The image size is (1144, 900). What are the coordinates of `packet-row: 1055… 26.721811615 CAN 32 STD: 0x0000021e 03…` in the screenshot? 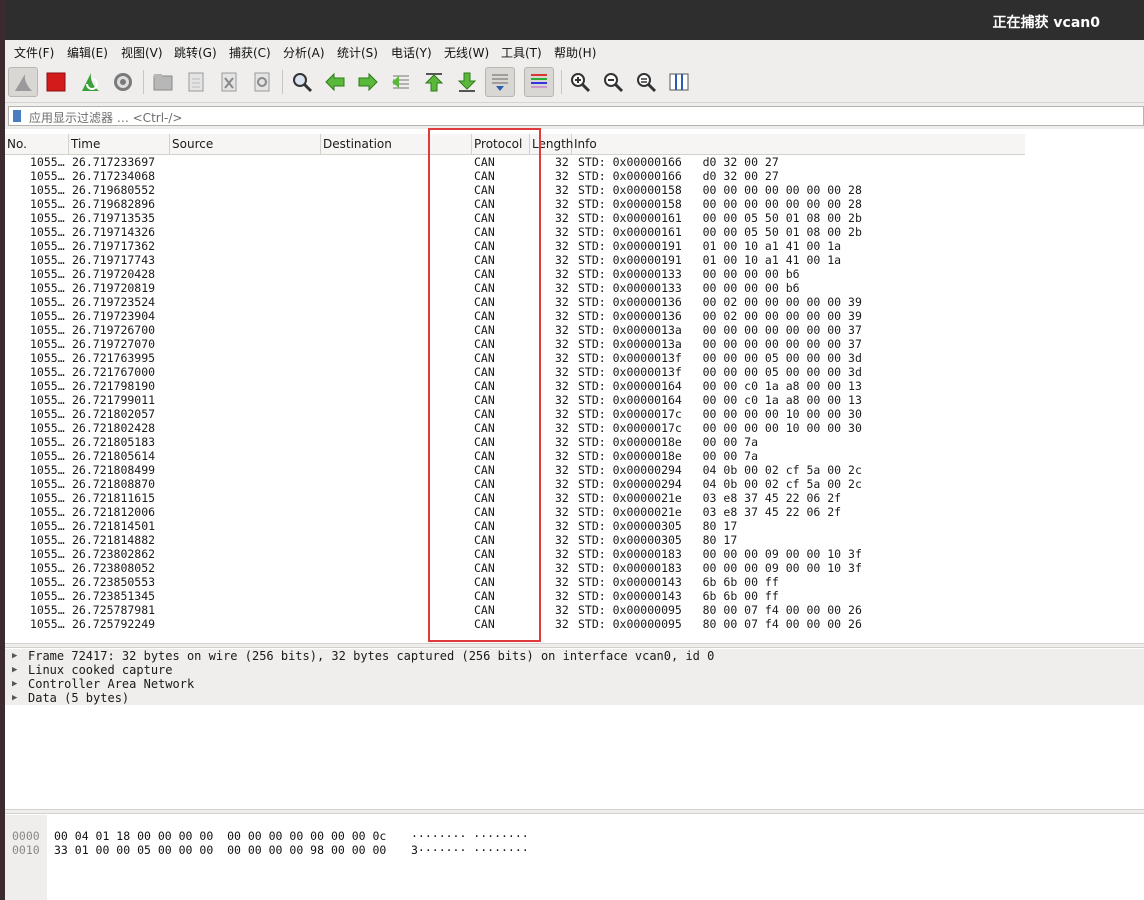 It's located at (574, 498).